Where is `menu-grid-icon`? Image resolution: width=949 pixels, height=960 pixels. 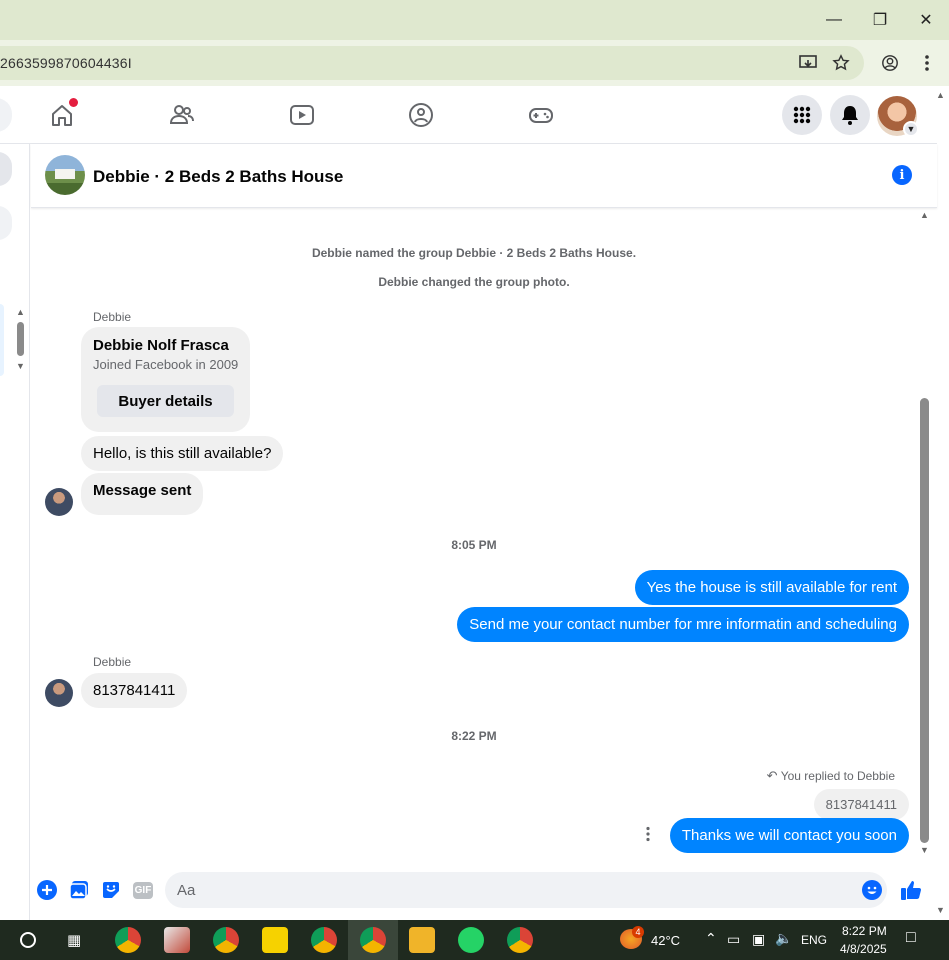
menu-grid-icon is located at coordinates (802, 115).